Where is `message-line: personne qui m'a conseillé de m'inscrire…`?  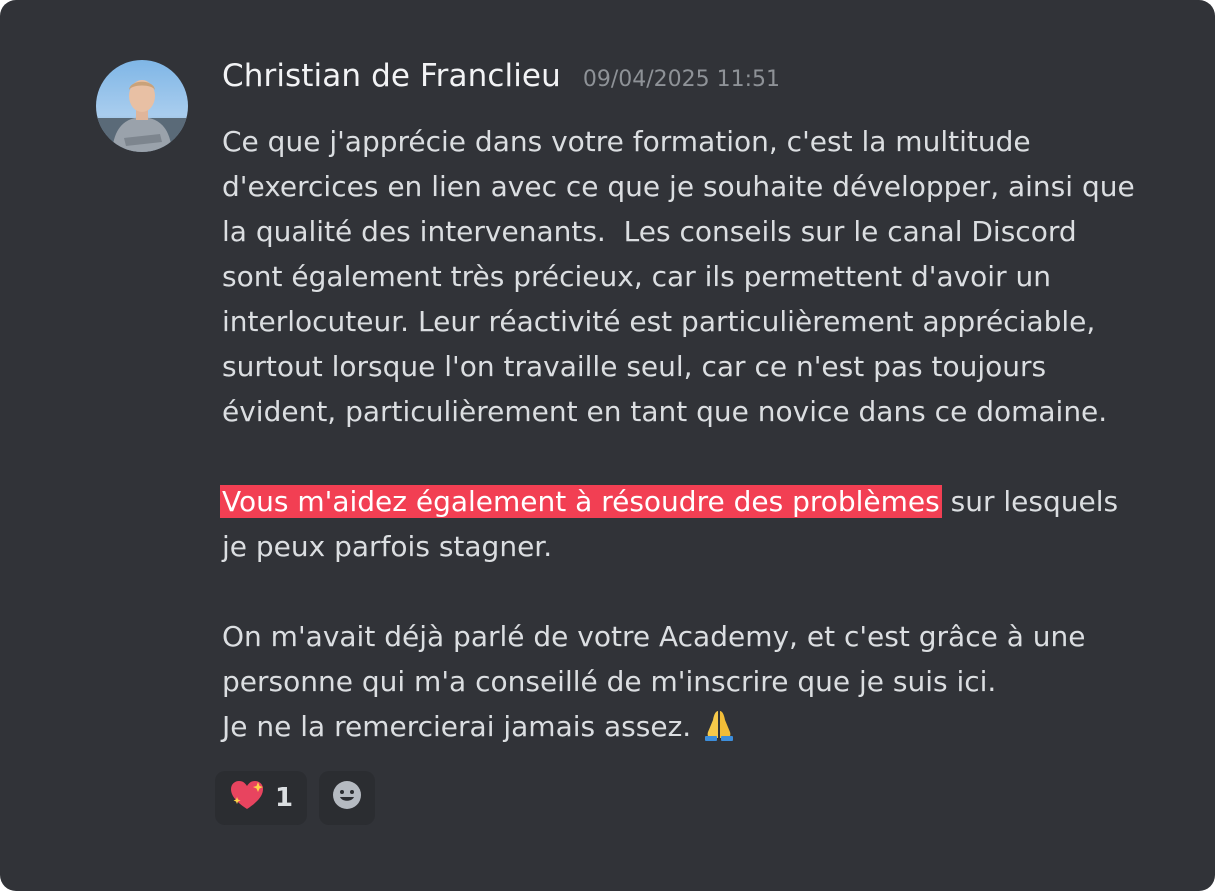
message-line: personne qui m'a conseillé de m'inscrire… is located at coordinates (609, 681).